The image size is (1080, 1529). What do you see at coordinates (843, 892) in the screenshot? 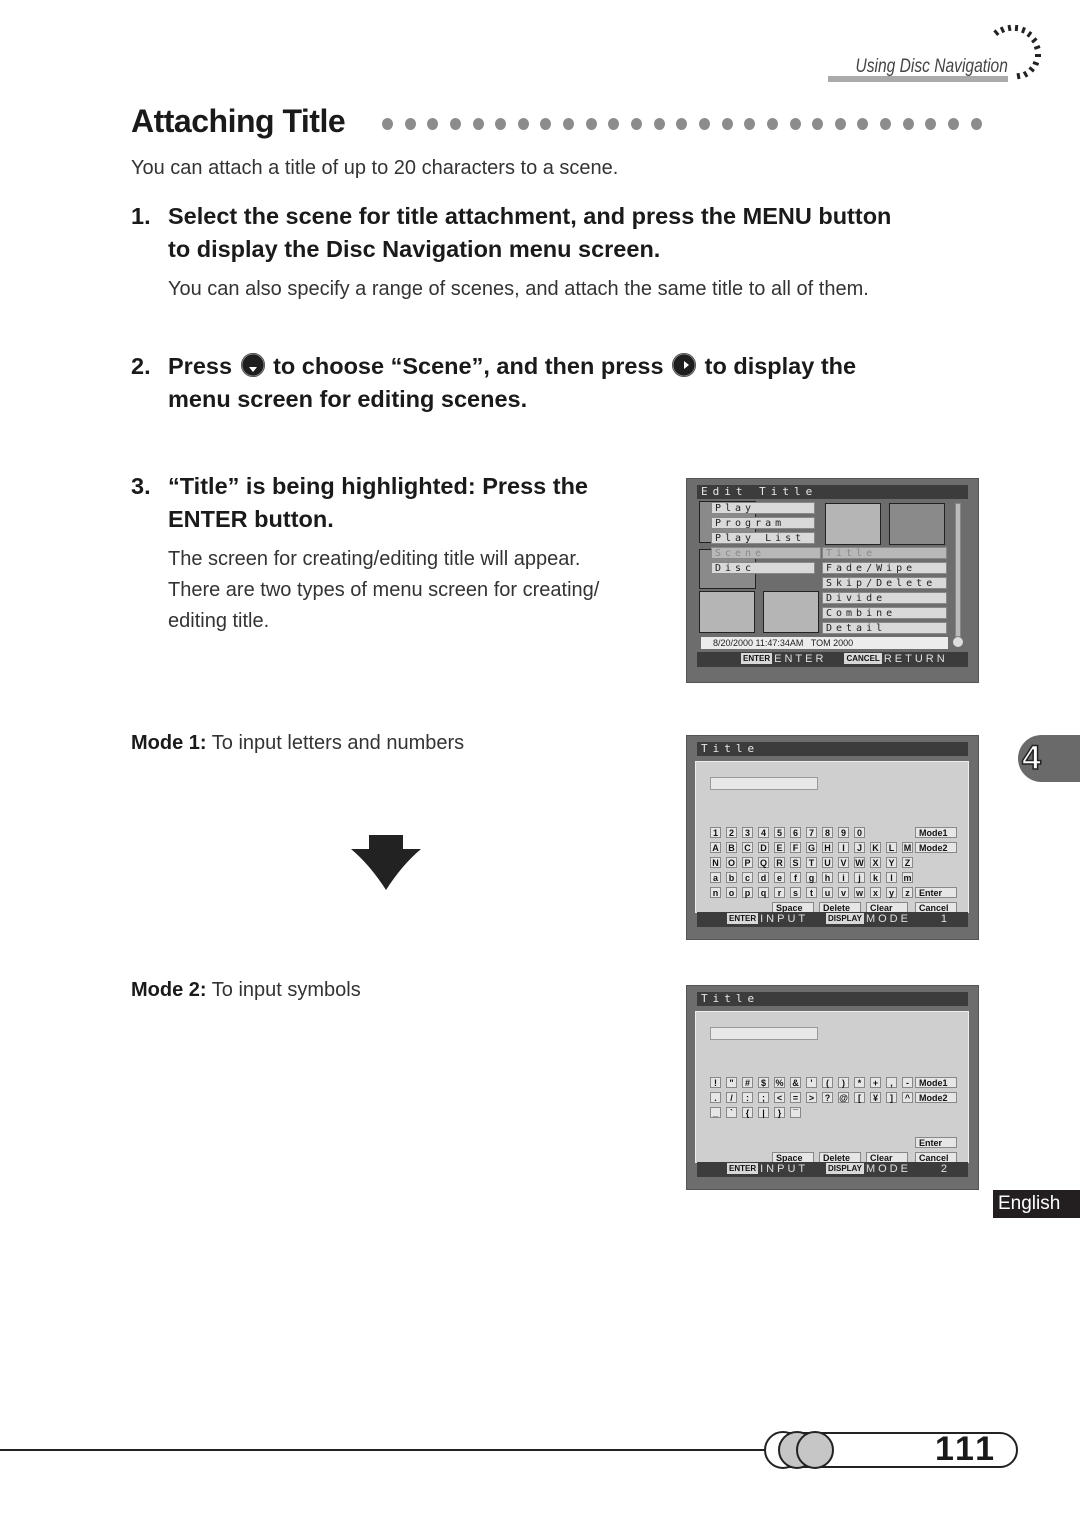
I see `key-button: v` at bounding box center [843, 892].